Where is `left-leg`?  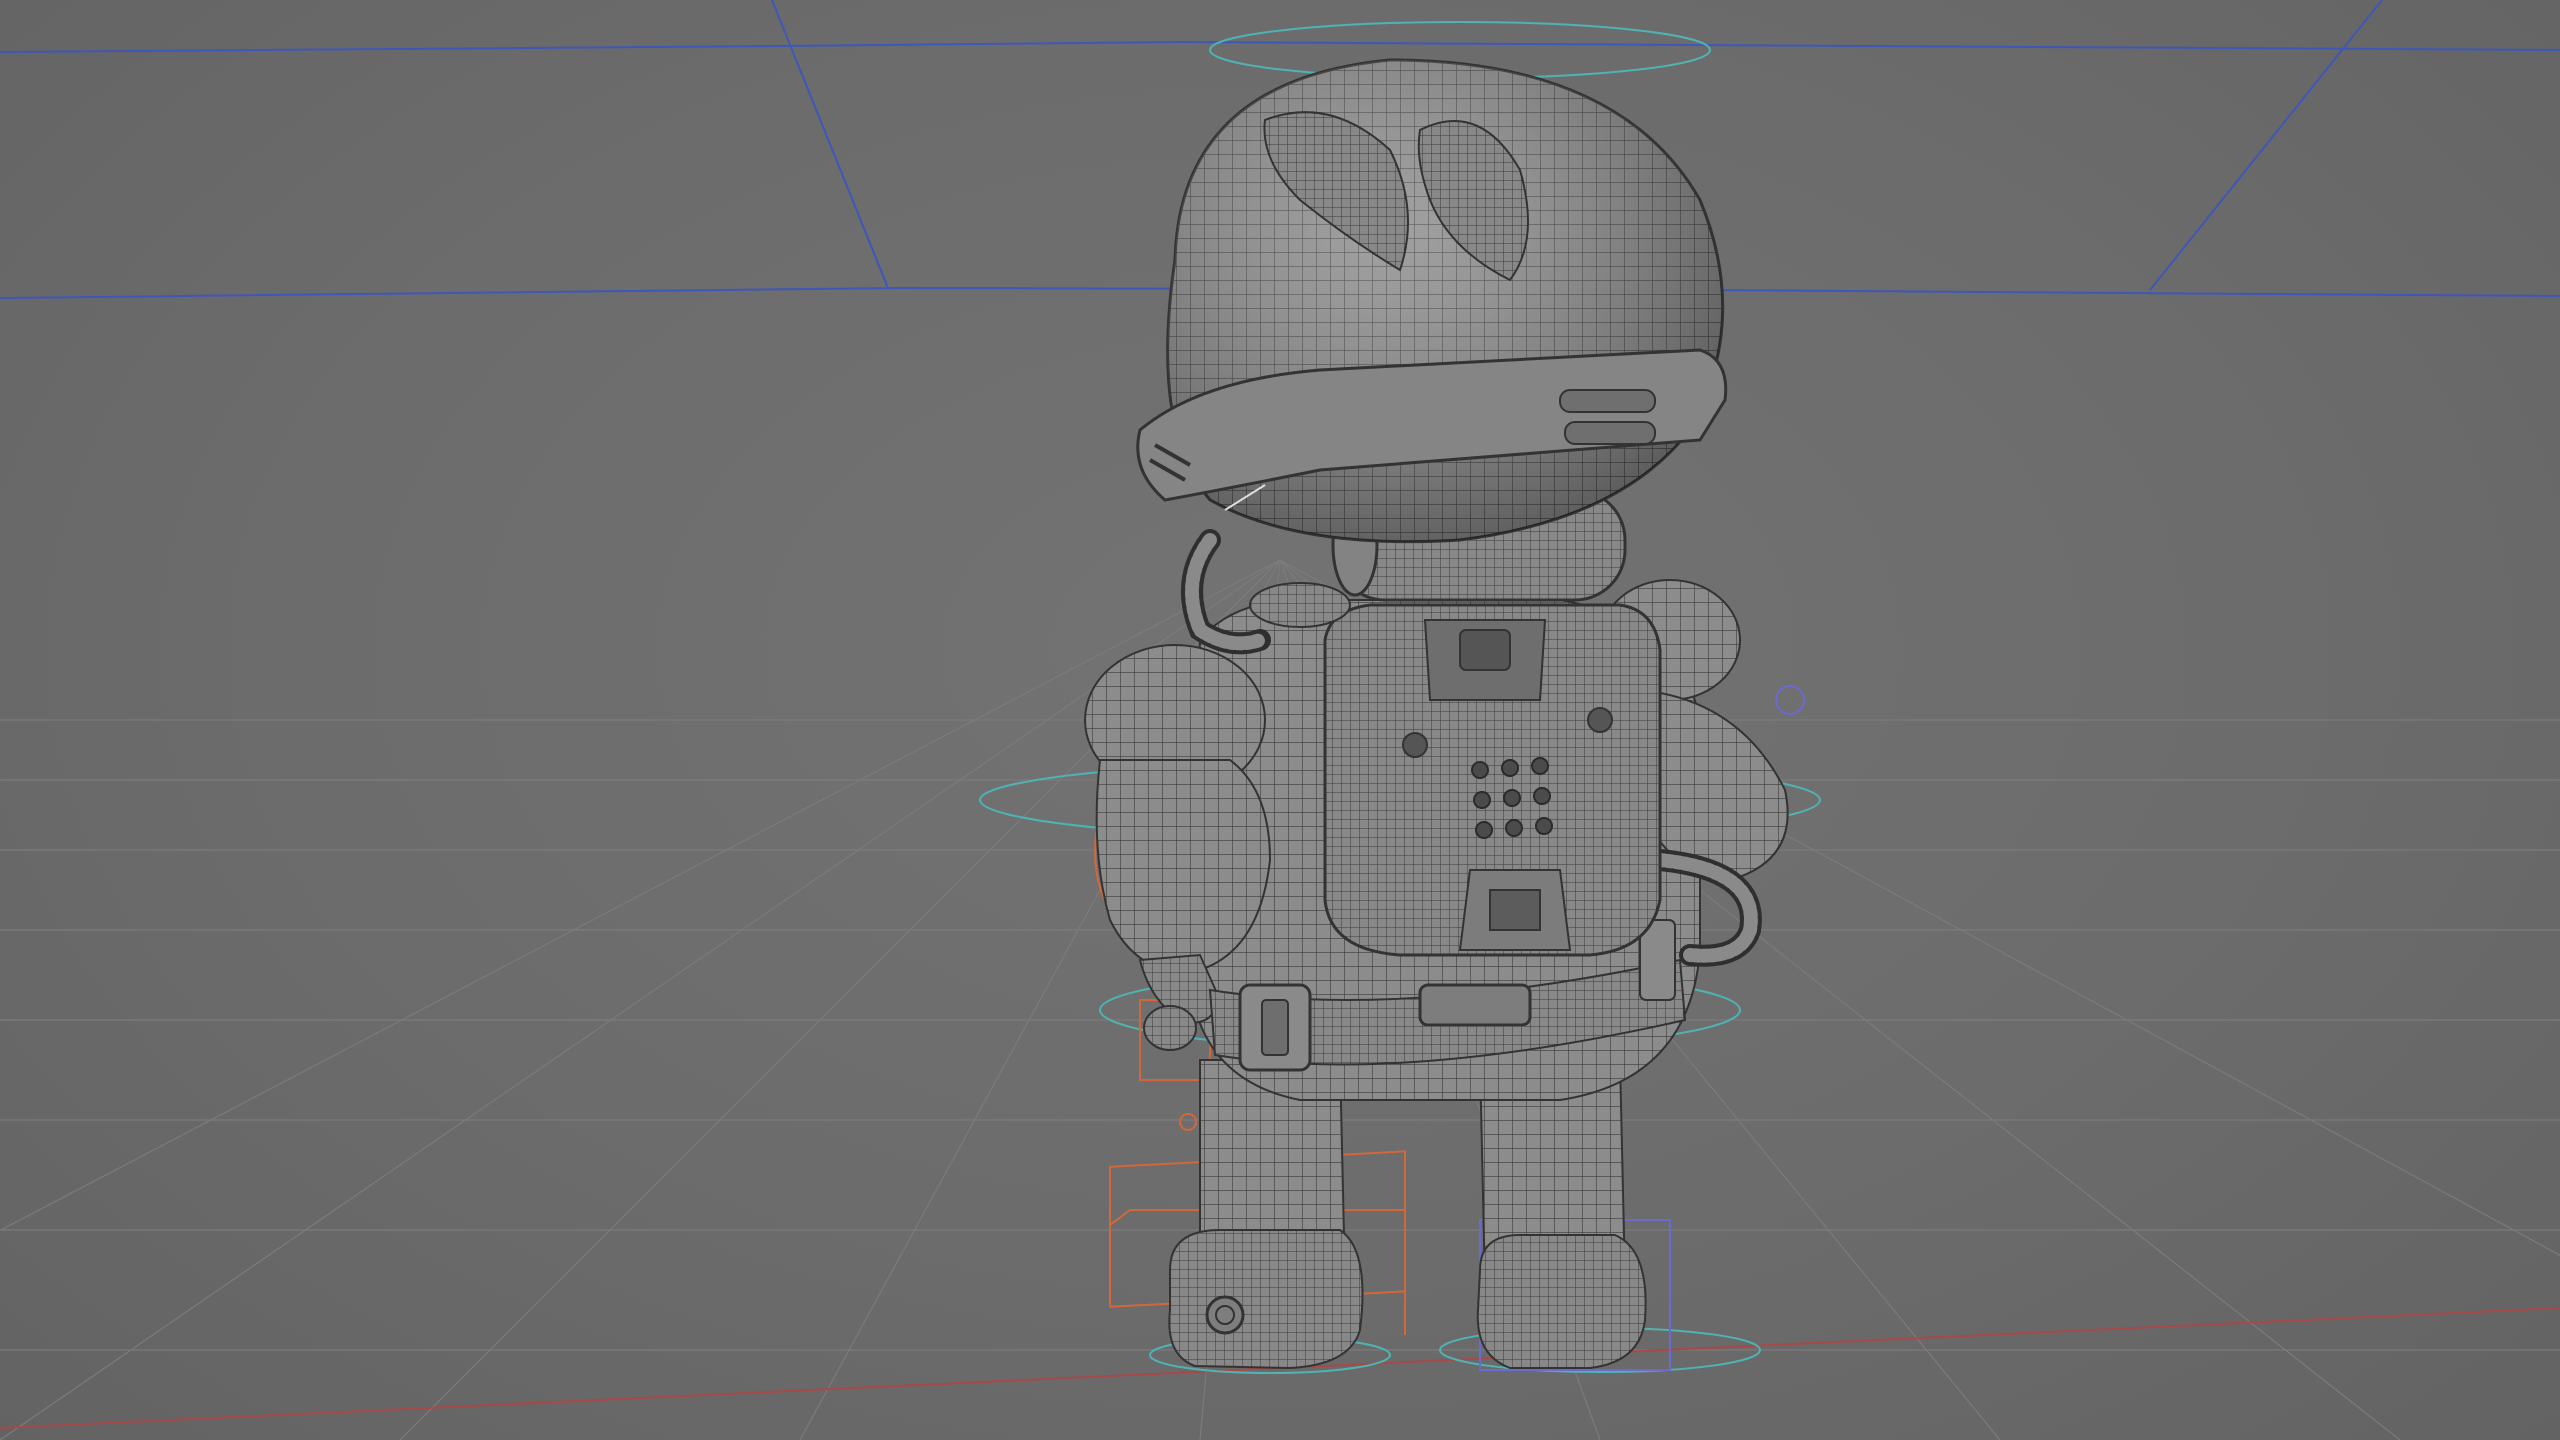 left-leg is located at coordinates (1266, 1214).